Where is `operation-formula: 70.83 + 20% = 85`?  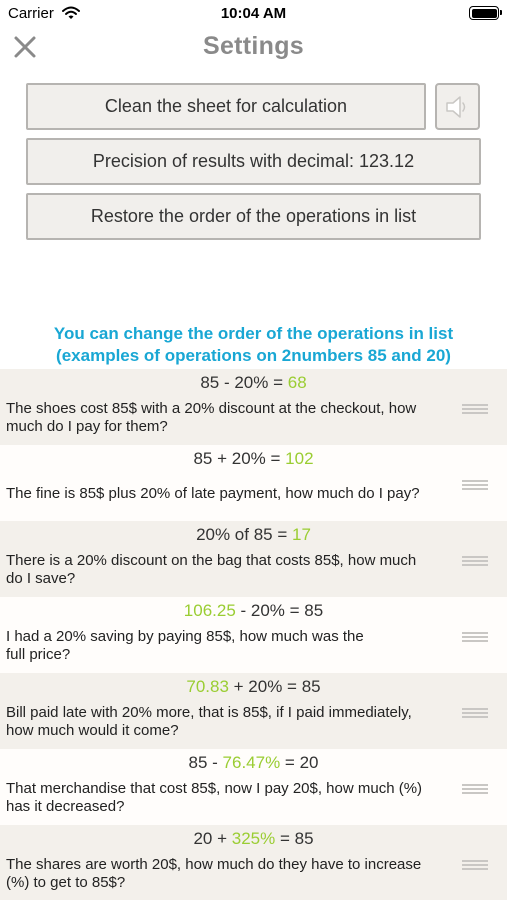 operation-formula: 70.83 + 20% = 85 is located at coordinates (253, 687).